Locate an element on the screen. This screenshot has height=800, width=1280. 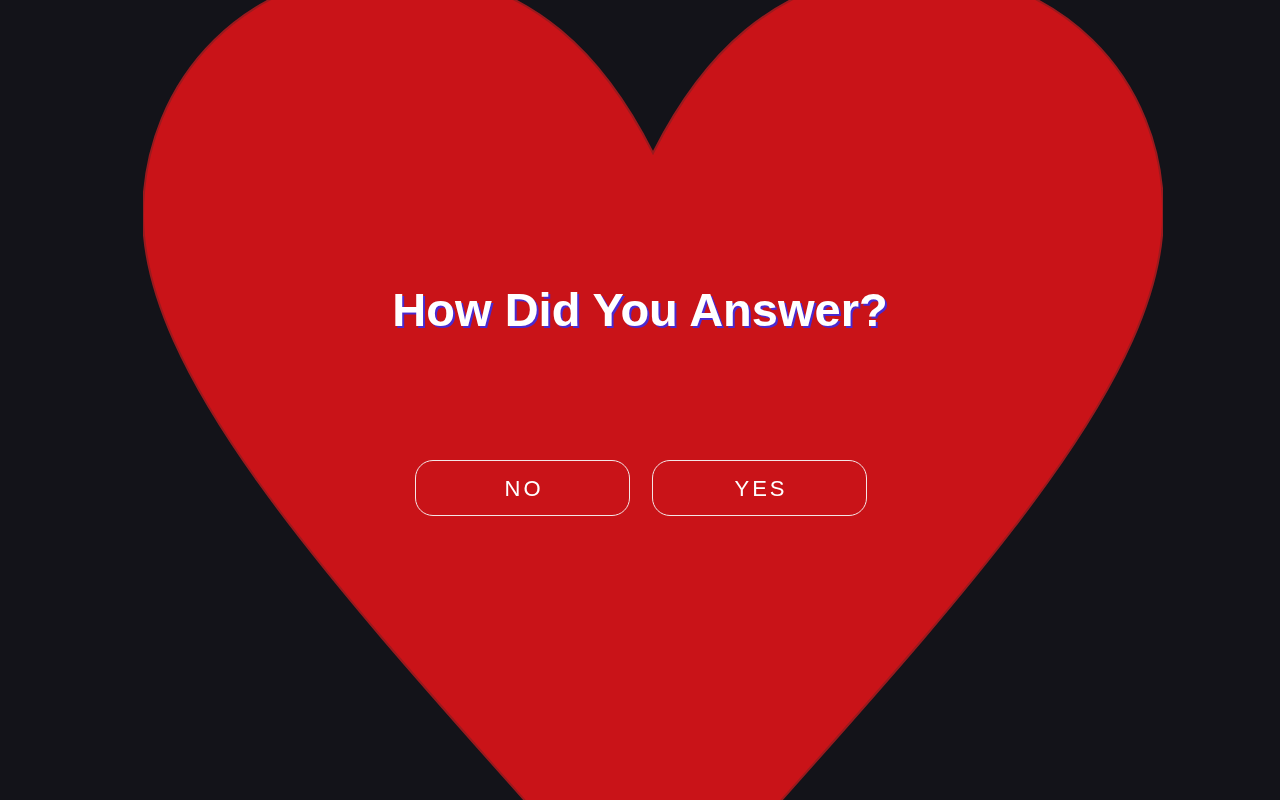
answer-button: NO is located at coordinates (522, 488).